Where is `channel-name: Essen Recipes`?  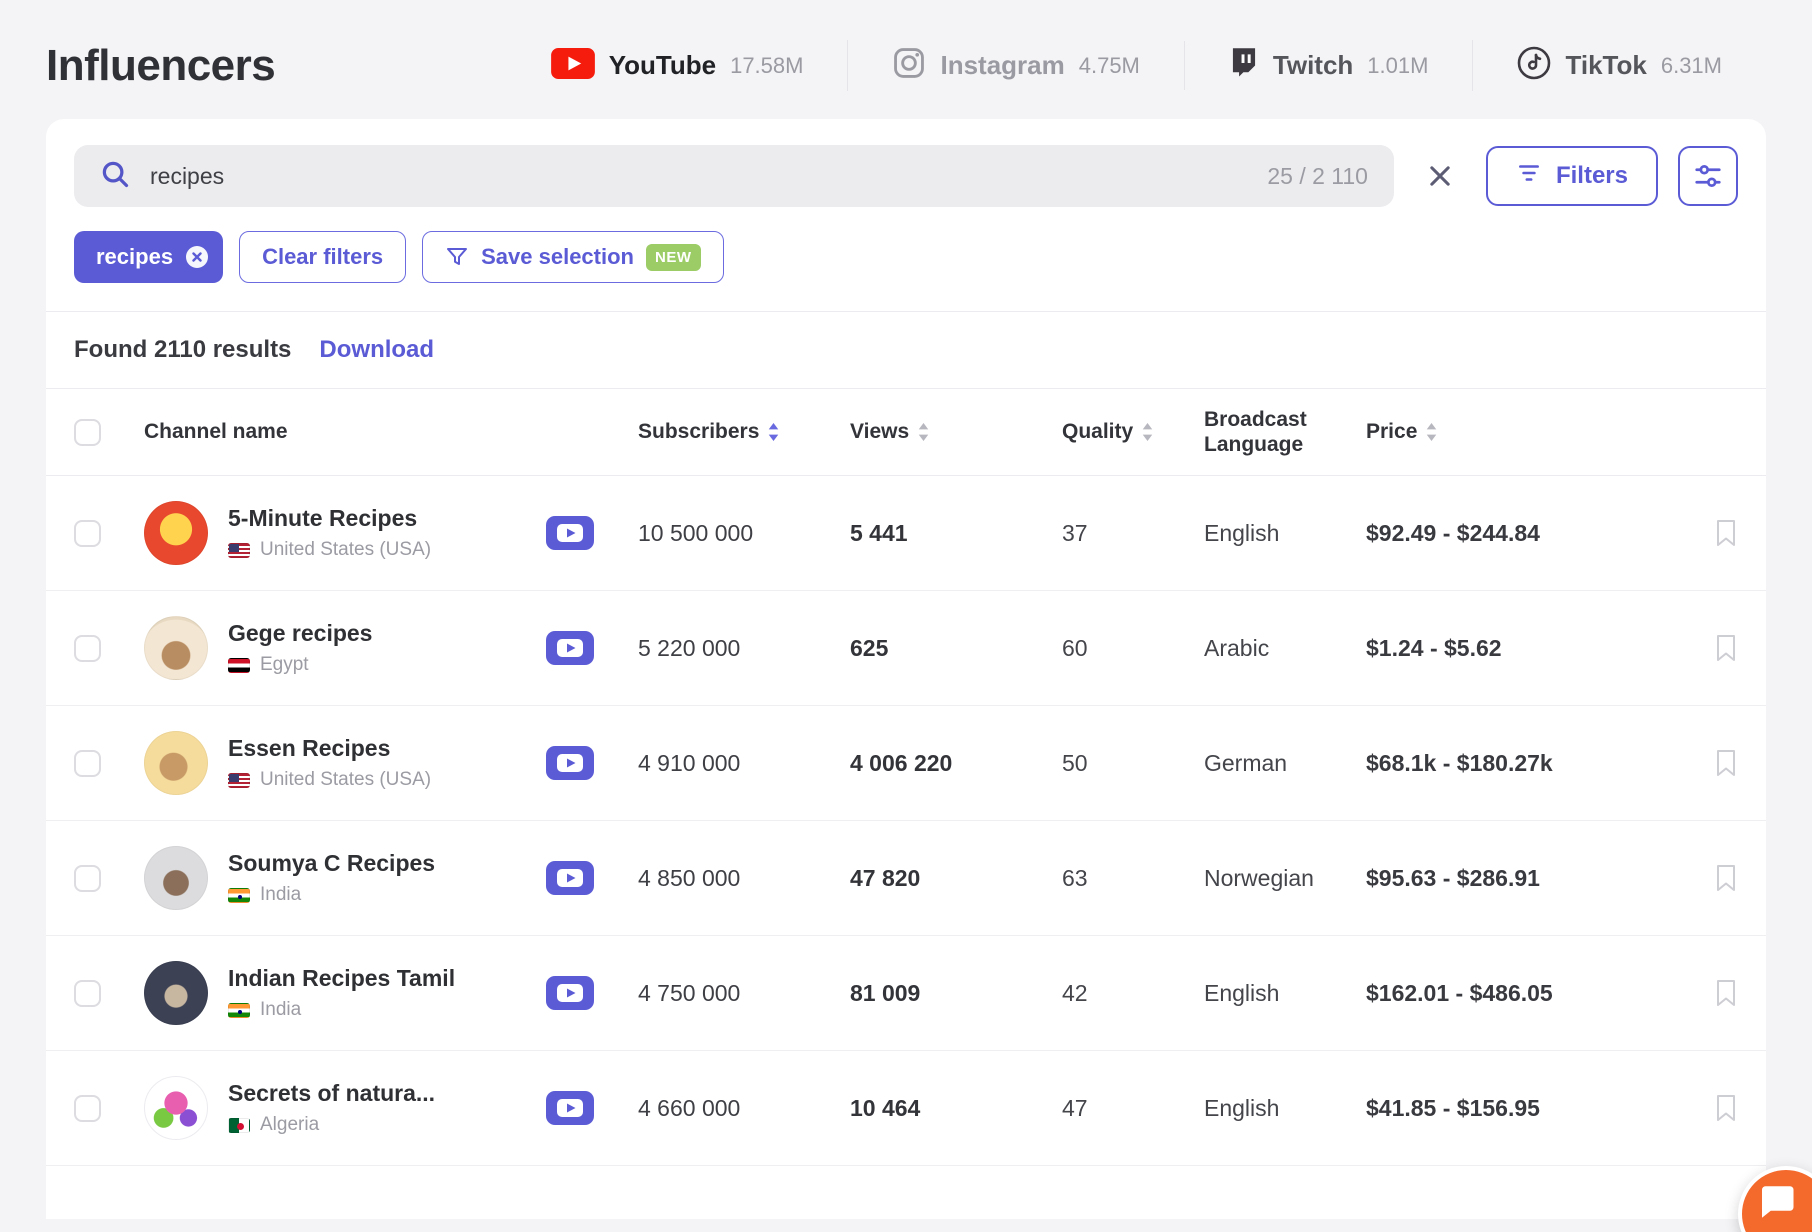 channel-name: Essen Recipes is located at coordinates (329, 748).